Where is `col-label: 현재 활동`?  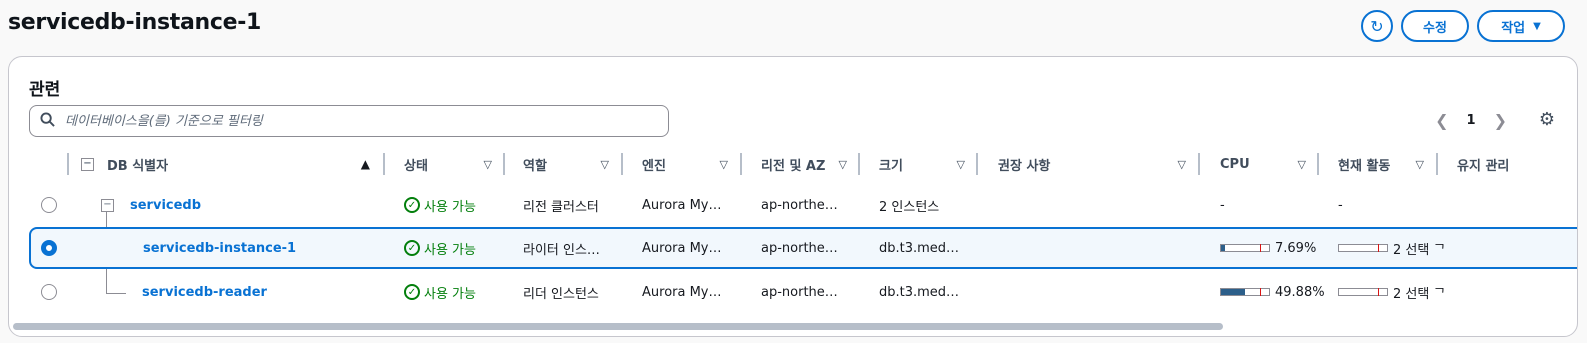 col-label: 현재 활동 is located at coordinates (1364, 166).